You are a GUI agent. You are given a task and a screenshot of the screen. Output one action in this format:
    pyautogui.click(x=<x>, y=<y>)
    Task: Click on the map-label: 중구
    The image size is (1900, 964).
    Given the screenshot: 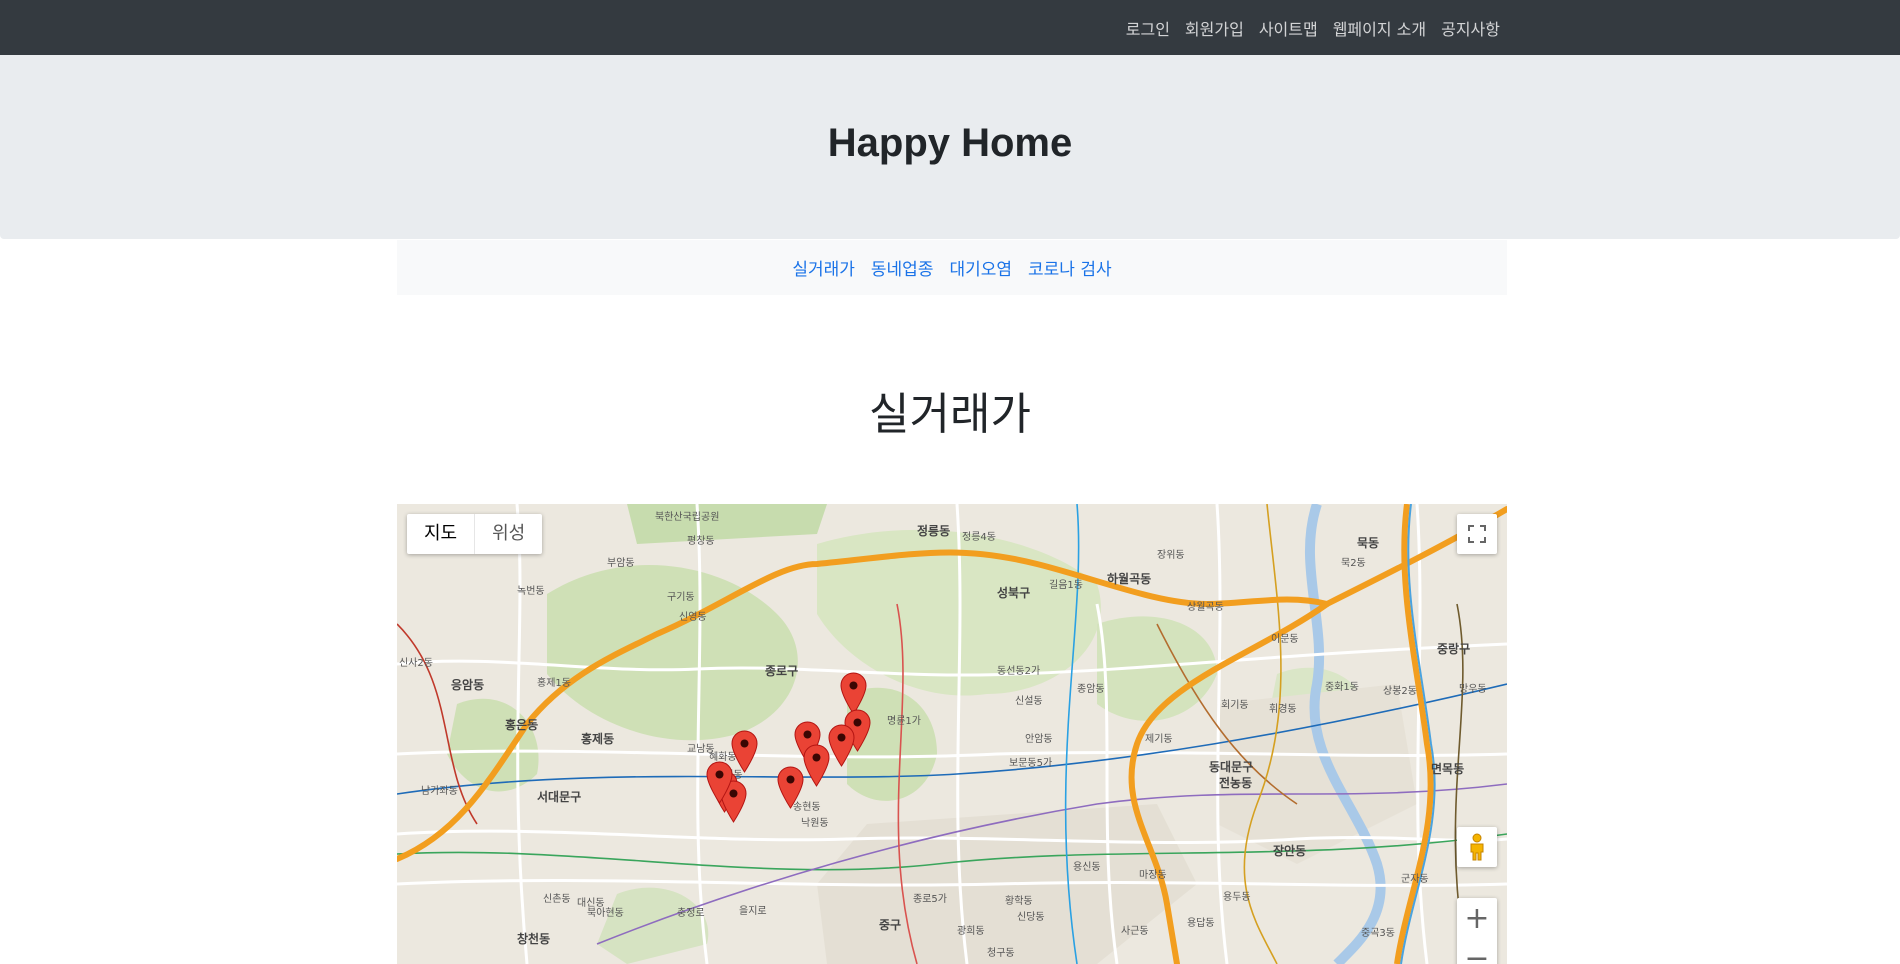 What is the action you would take?
    pyautogui.click(x=890, y=925)
    